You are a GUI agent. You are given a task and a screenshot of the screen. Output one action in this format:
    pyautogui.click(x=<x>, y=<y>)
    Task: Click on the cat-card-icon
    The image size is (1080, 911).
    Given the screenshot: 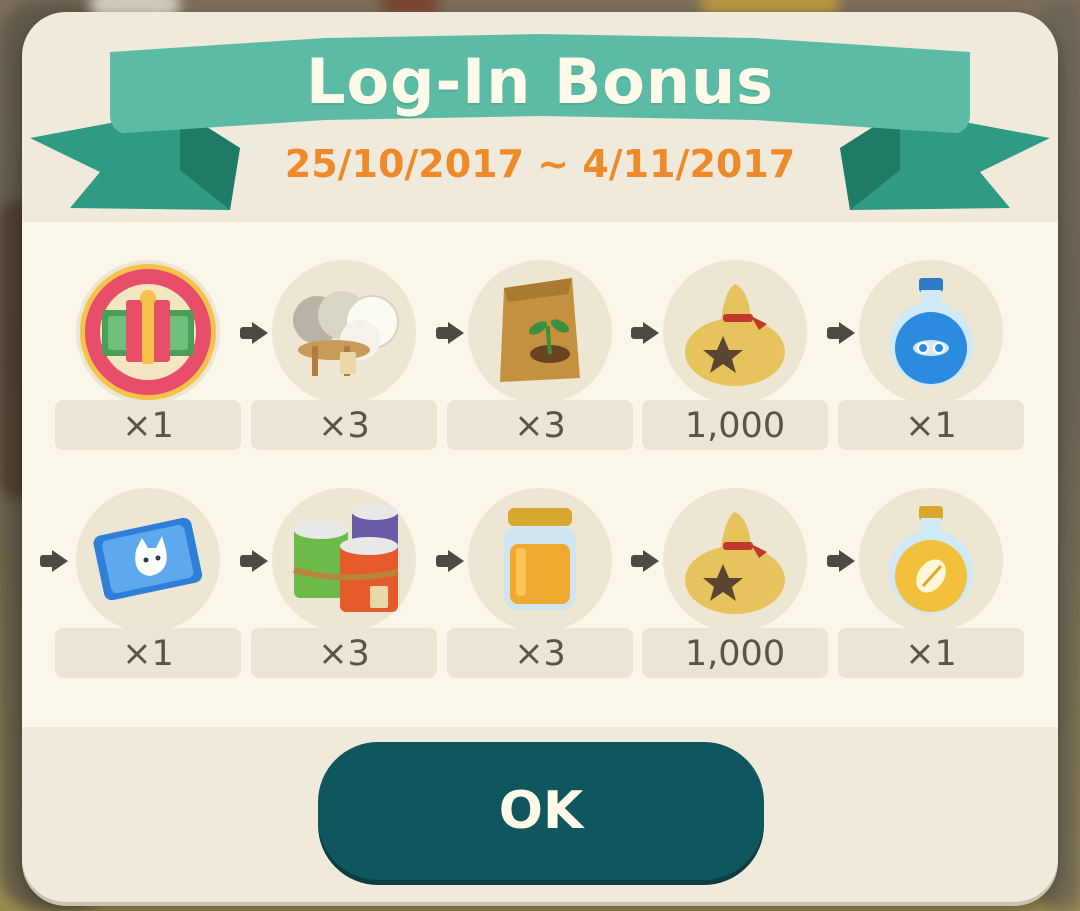 What is the action you would take?
    pyautogui.click(x=148, y=559)
    